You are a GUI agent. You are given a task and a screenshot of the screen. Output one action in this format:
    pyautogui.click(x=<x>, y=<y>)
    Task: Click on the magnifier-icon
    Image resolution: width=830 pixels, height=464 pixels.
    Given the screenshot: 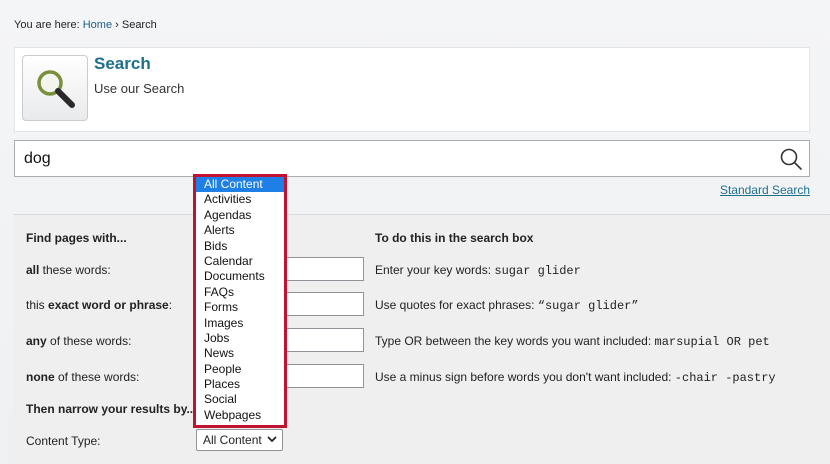 What is the action you would take?
    pyautogui.click(x=56, y=89)
    